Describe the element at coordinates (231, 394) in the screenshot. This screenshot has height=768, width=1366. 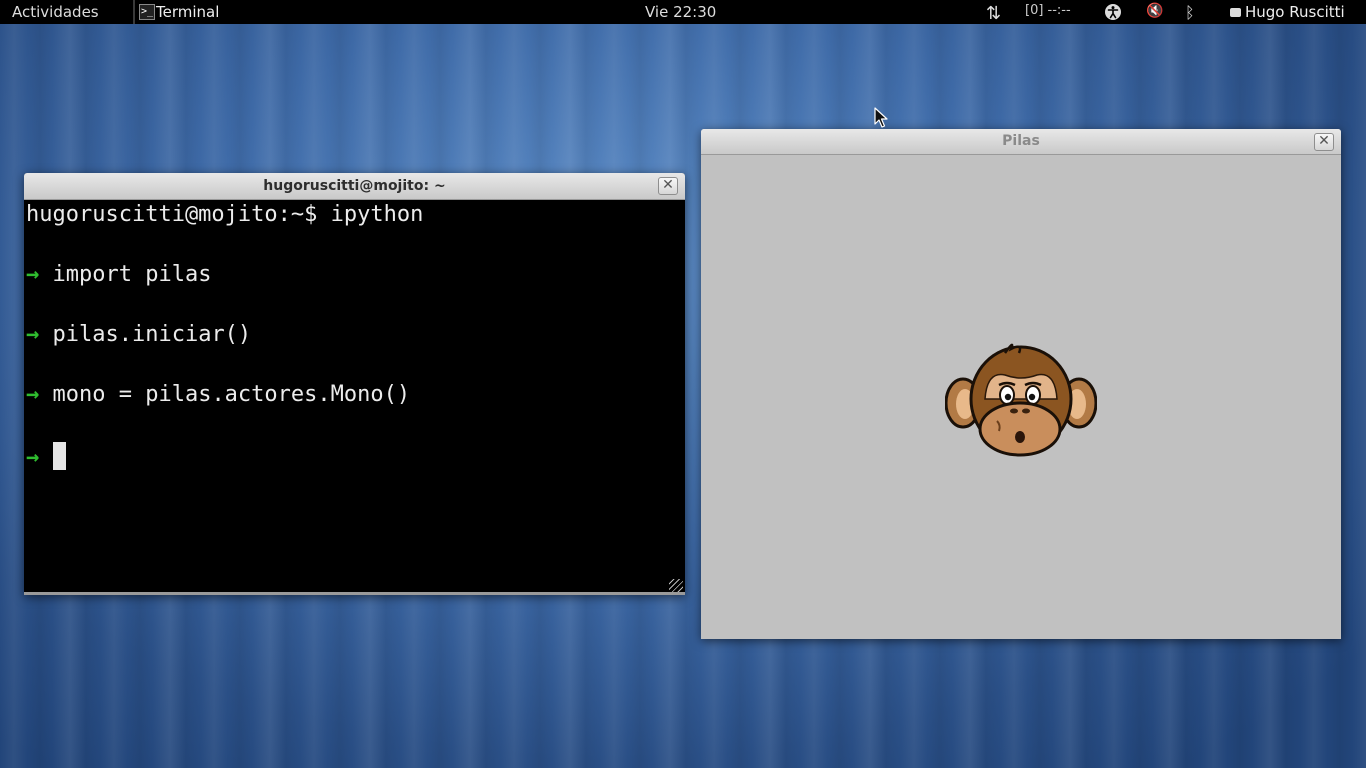
I see `command-text: mono = pilas.actores.Mono()` at that location.